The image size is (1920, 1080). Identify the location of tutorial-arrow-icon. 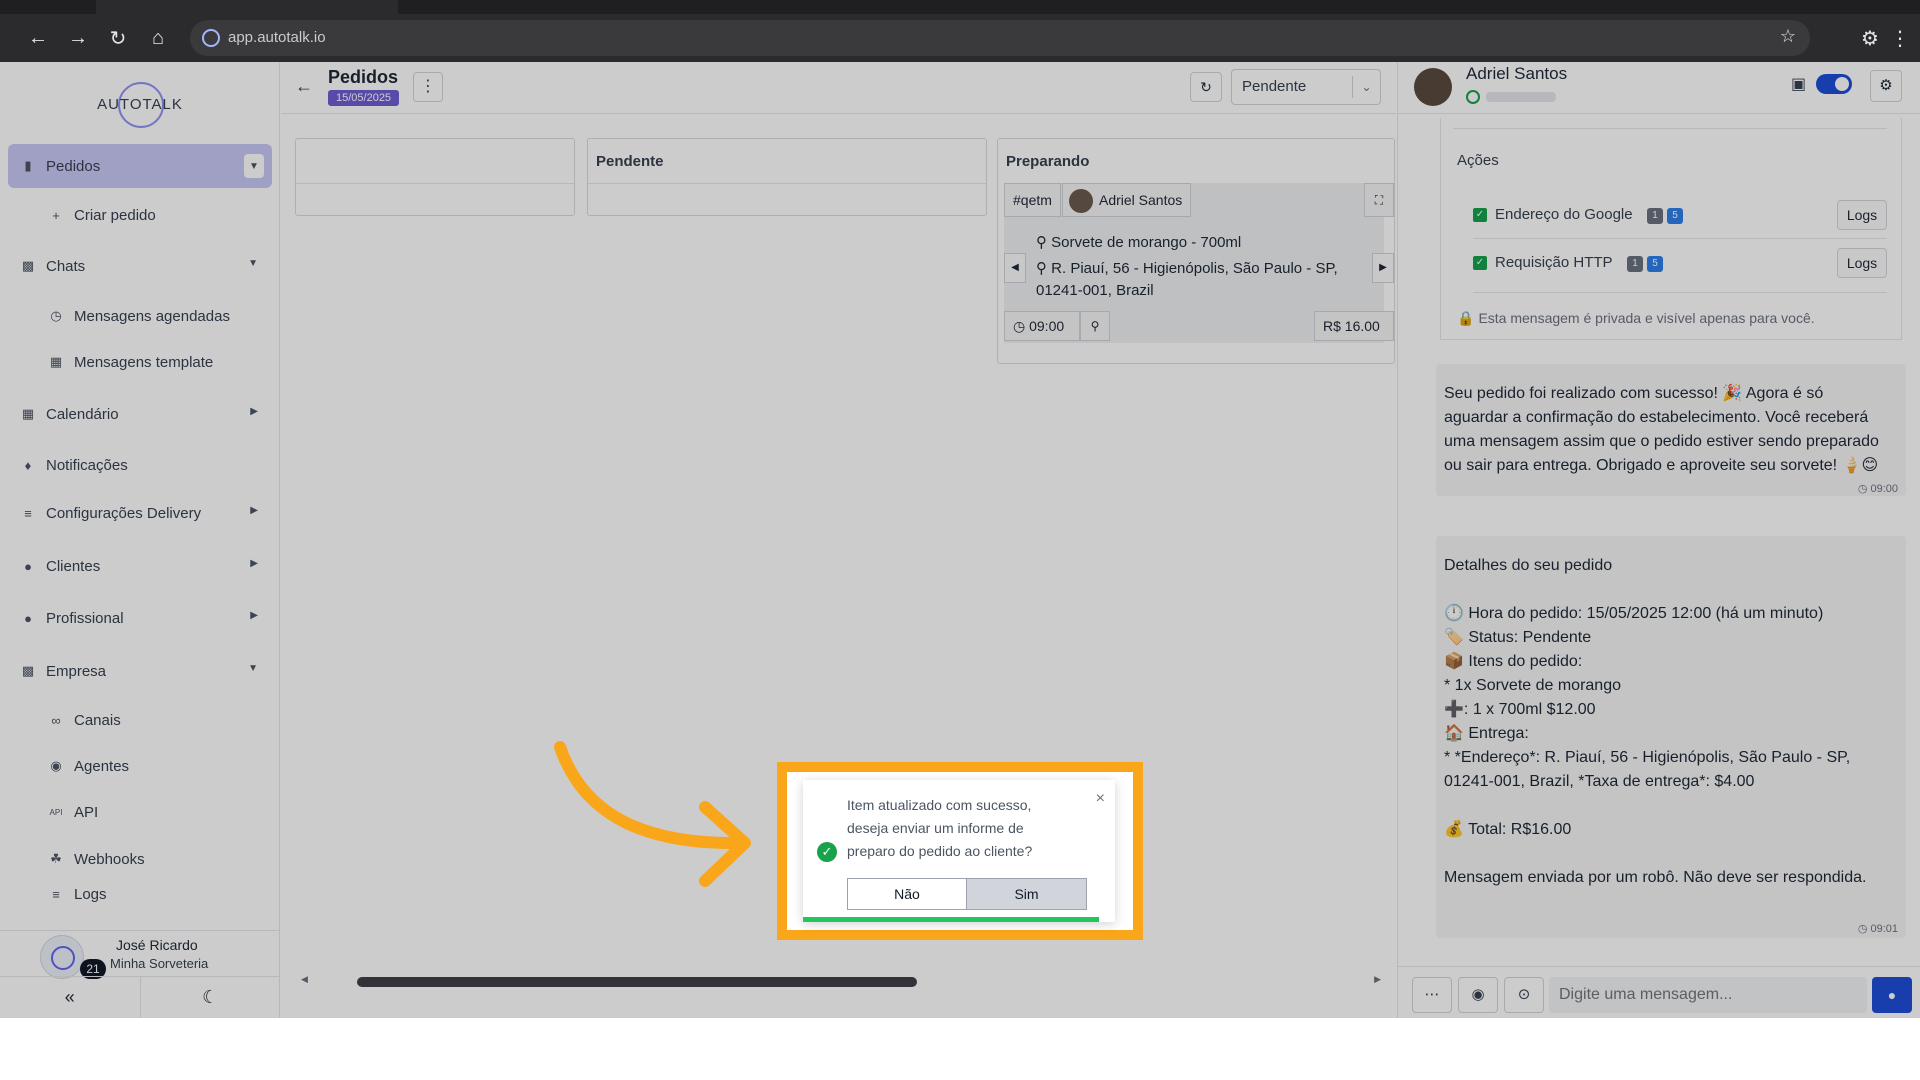
(652, 814).